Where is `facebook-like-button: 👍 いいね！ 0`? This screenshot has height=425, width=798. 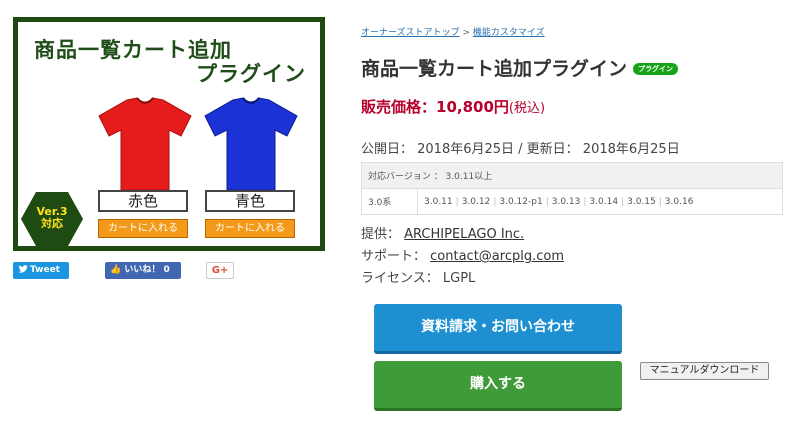 facebook-like-button: 👍 いいね！ 0 is located at coordinates (143, 270).